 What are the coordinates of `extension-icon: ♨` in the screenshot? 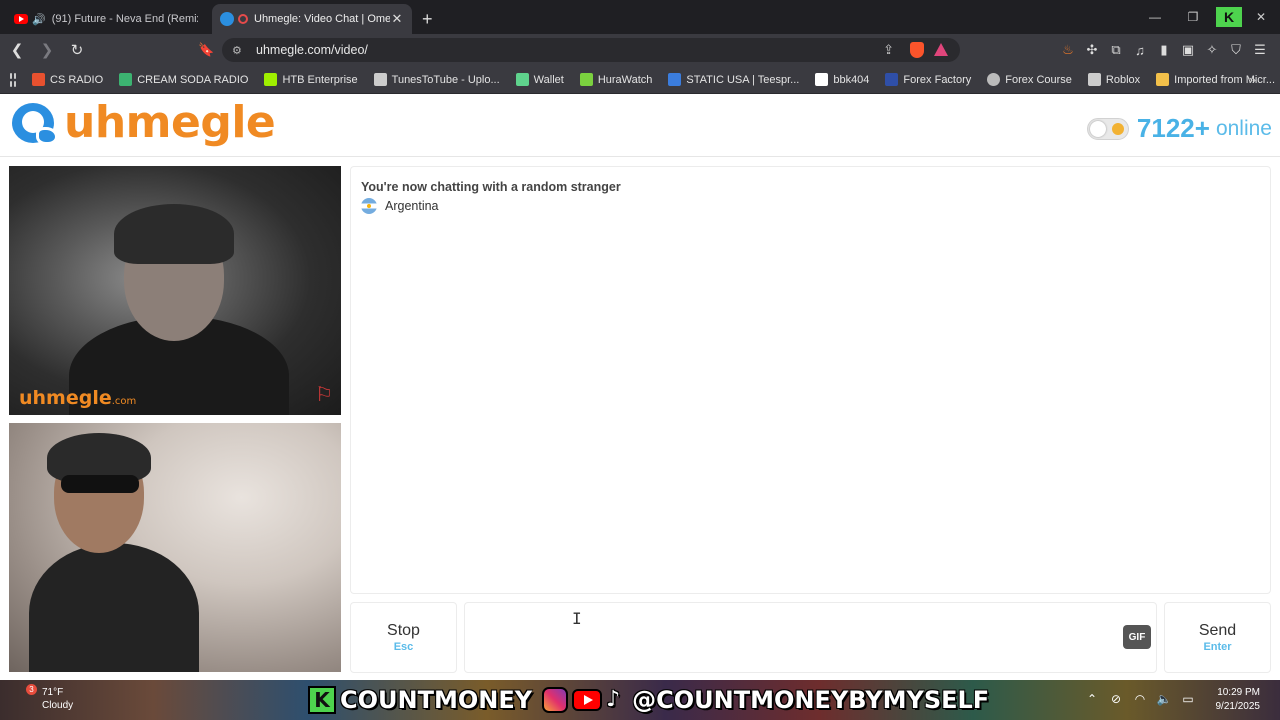 It's located at (1068, 50).